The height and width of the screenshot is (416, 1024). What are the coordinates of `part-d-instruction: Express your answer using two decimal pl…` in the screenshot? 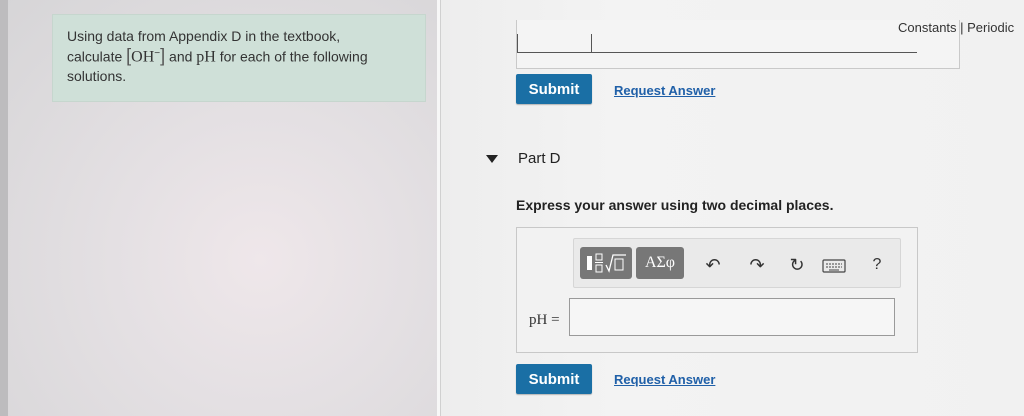 It's located at (675, 205).